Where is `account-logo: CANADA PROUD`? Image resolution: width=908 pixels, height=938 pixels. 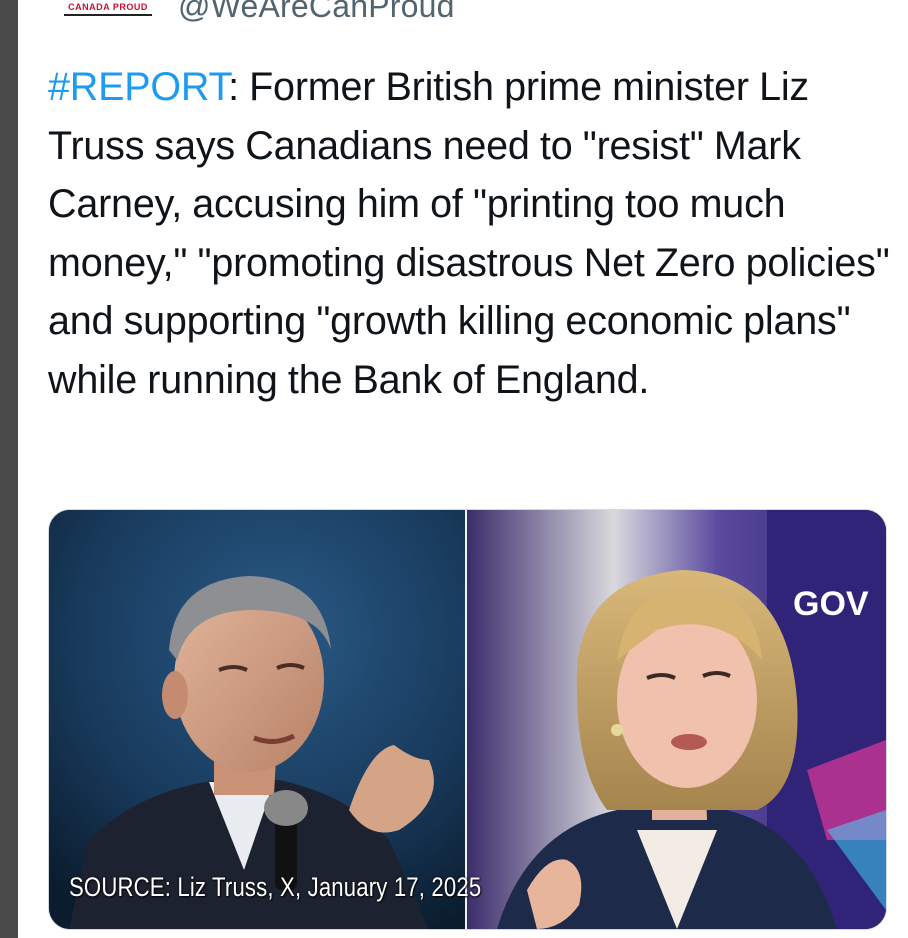 account-logo: CANADA PROUD is located at coordinates (108, 8).